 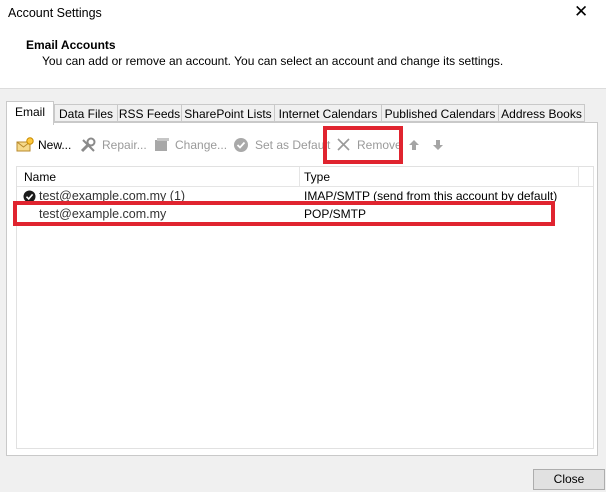 I want to click on section-title: Email Accounts, so click(x=71, y=45).